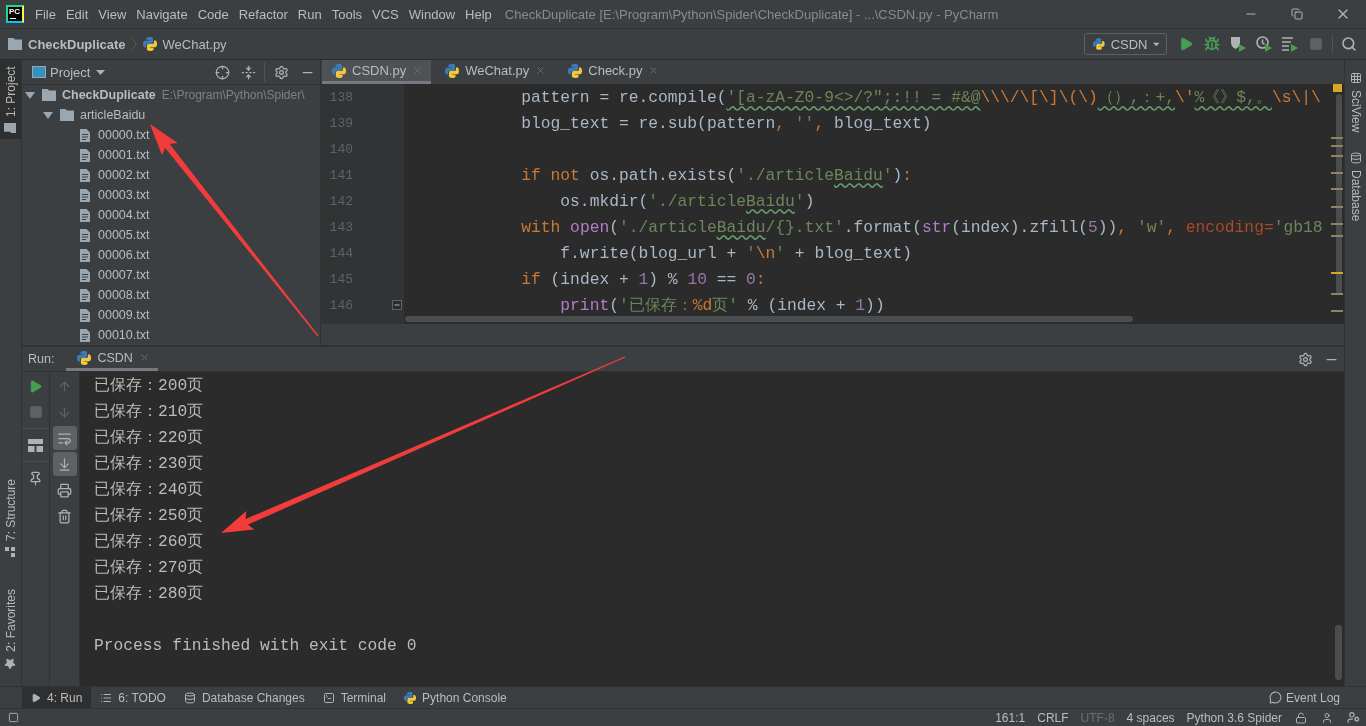  Describe the element at coordinates (76, 72) in the screenshot. I see `view-dropdown: Project` at that location.